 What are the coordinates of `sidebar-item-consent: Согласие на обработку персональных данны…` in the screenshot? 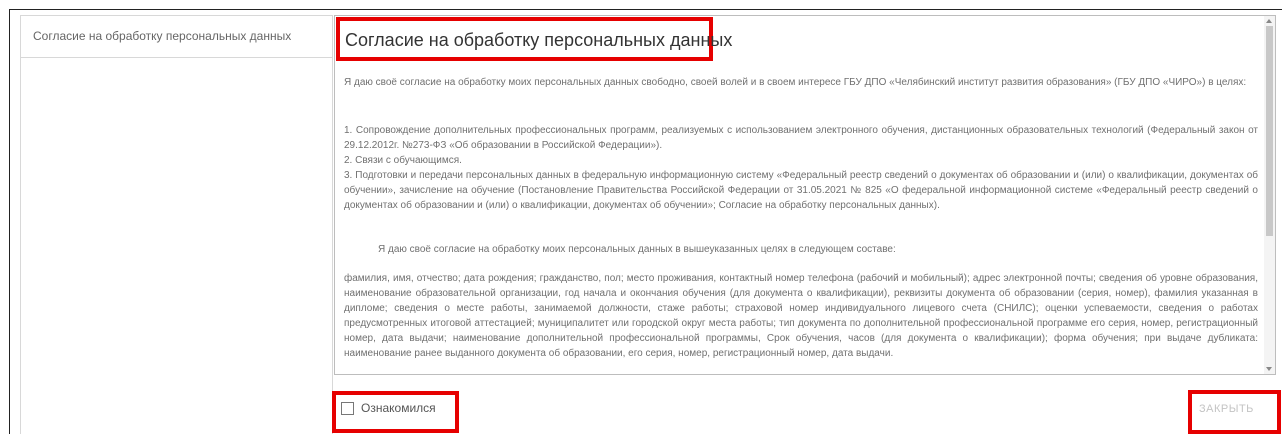 It's located at (176, 36).